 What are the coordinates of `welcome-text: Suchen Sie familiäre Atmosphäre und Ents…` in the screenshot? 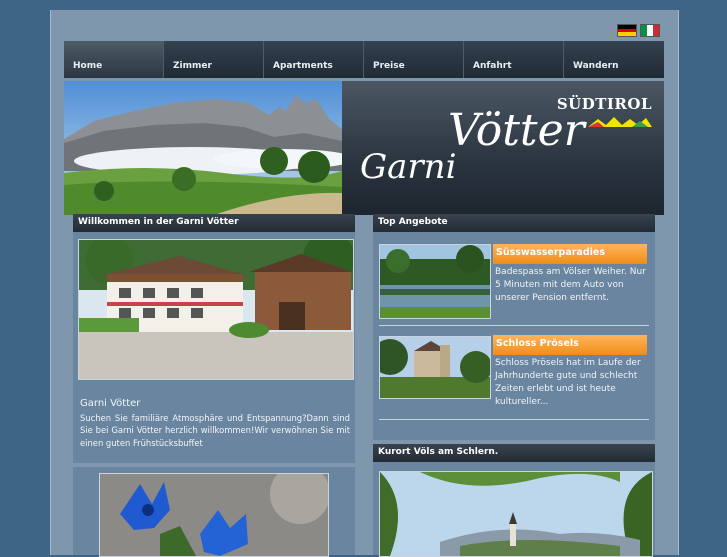 It's located at (215, 430).